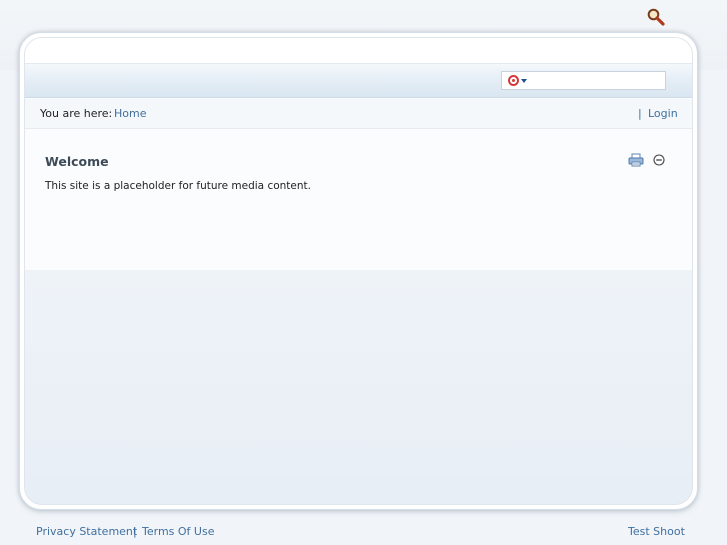 This screenshot has height=545, width=727. Describe the element at coordinates (86, 531) in the screenshot. I see `privacy-statement-link: Privacy Statement` at that location.